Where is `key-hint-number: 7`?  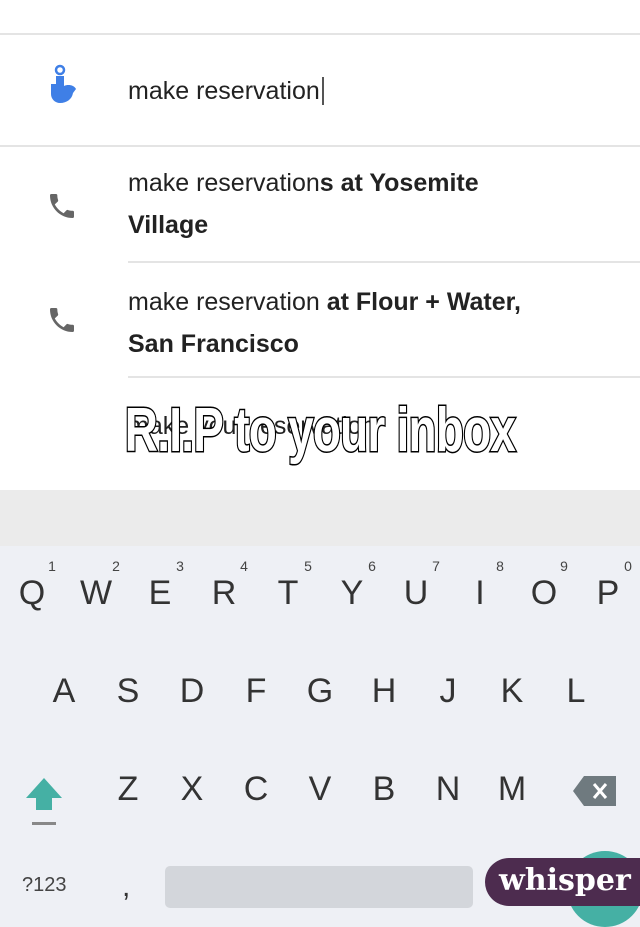
key-hint-number: 7 is located at coordinates (436, 566).